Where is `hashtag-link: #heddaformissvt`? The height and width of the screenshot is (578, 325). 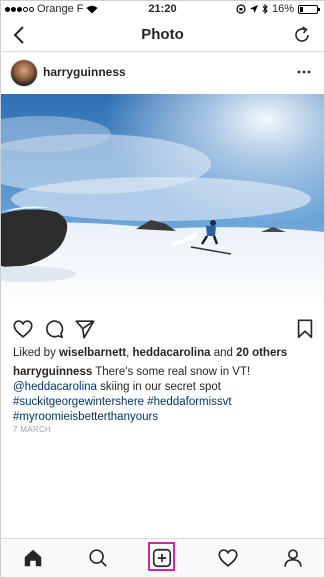
hashtag-link: #heddaformissvt is located at coordinates (189, 402).